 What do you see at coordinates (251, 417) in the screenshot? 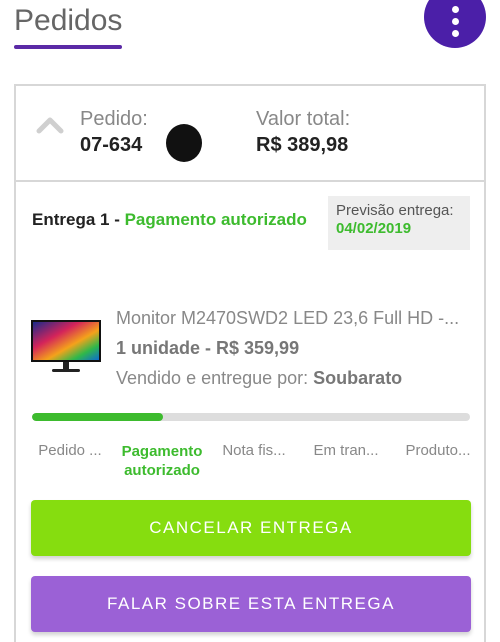
I see `delivery-progress-bar` at bounding box center [251, 417].